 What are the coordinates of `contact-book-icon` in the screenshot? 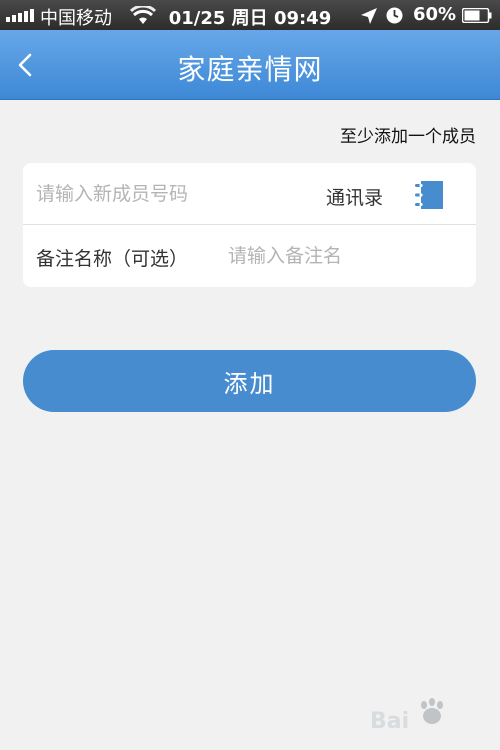 It's located at (429, 195).